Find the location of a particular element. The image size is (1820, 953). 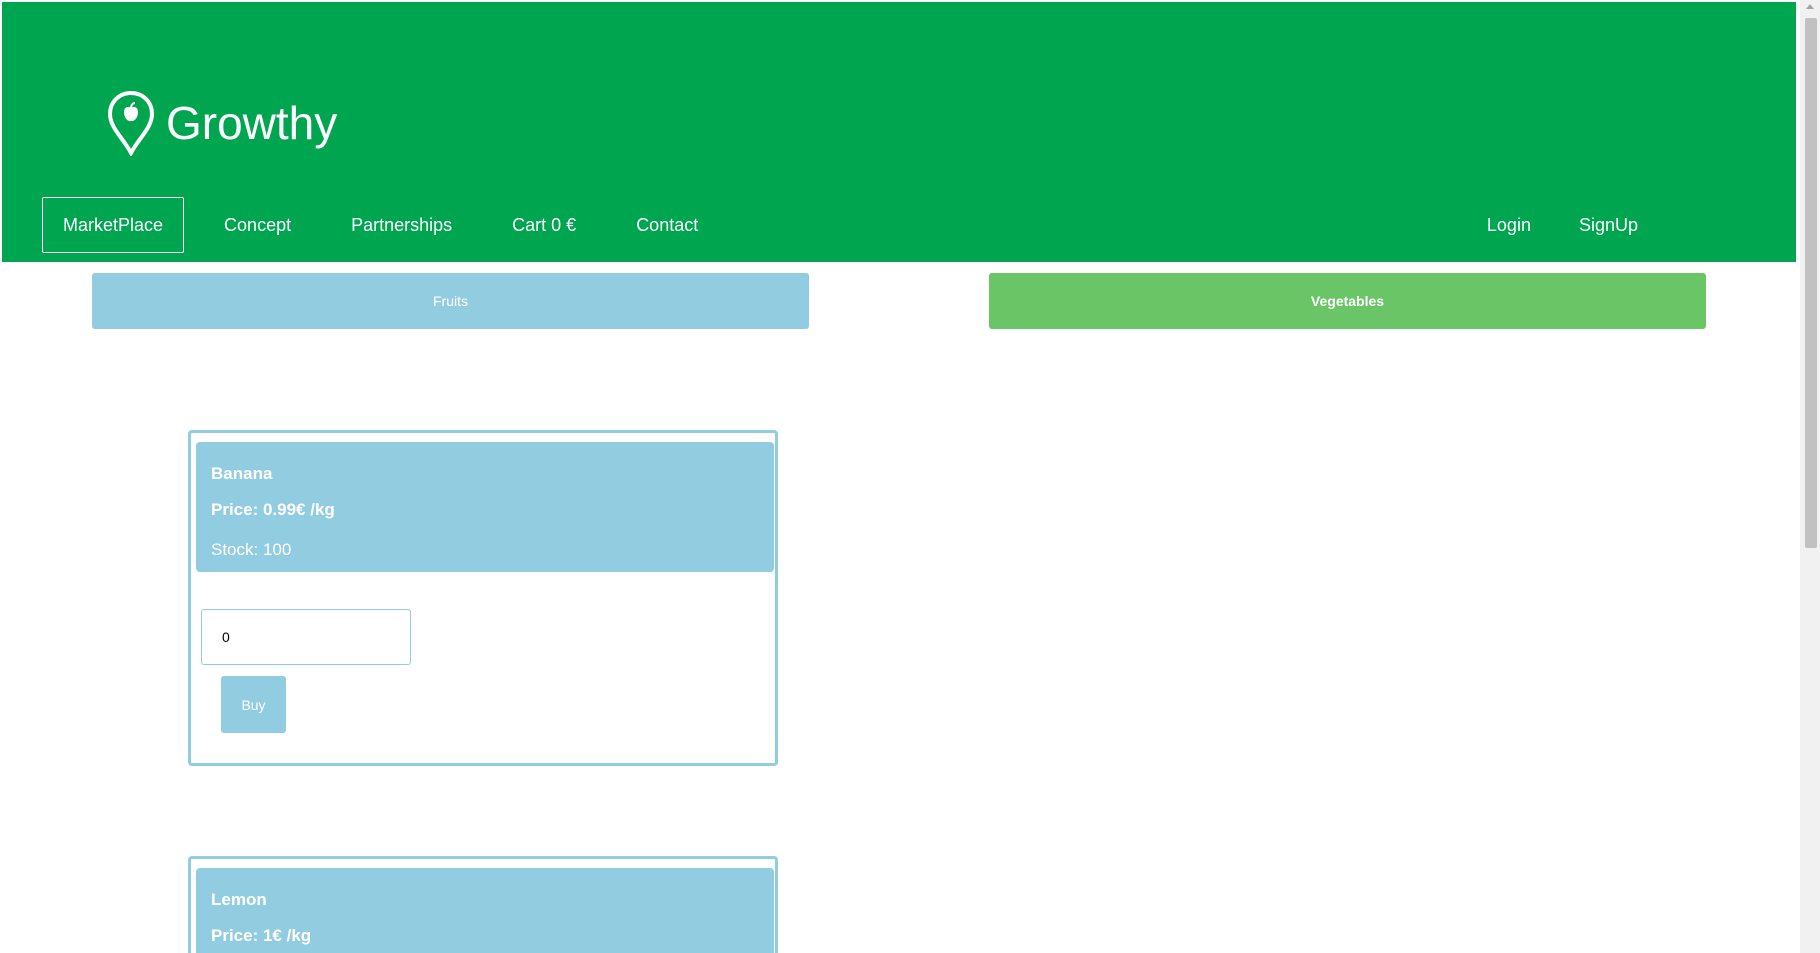

product-name: Banana is located at coordinates (242, 473).